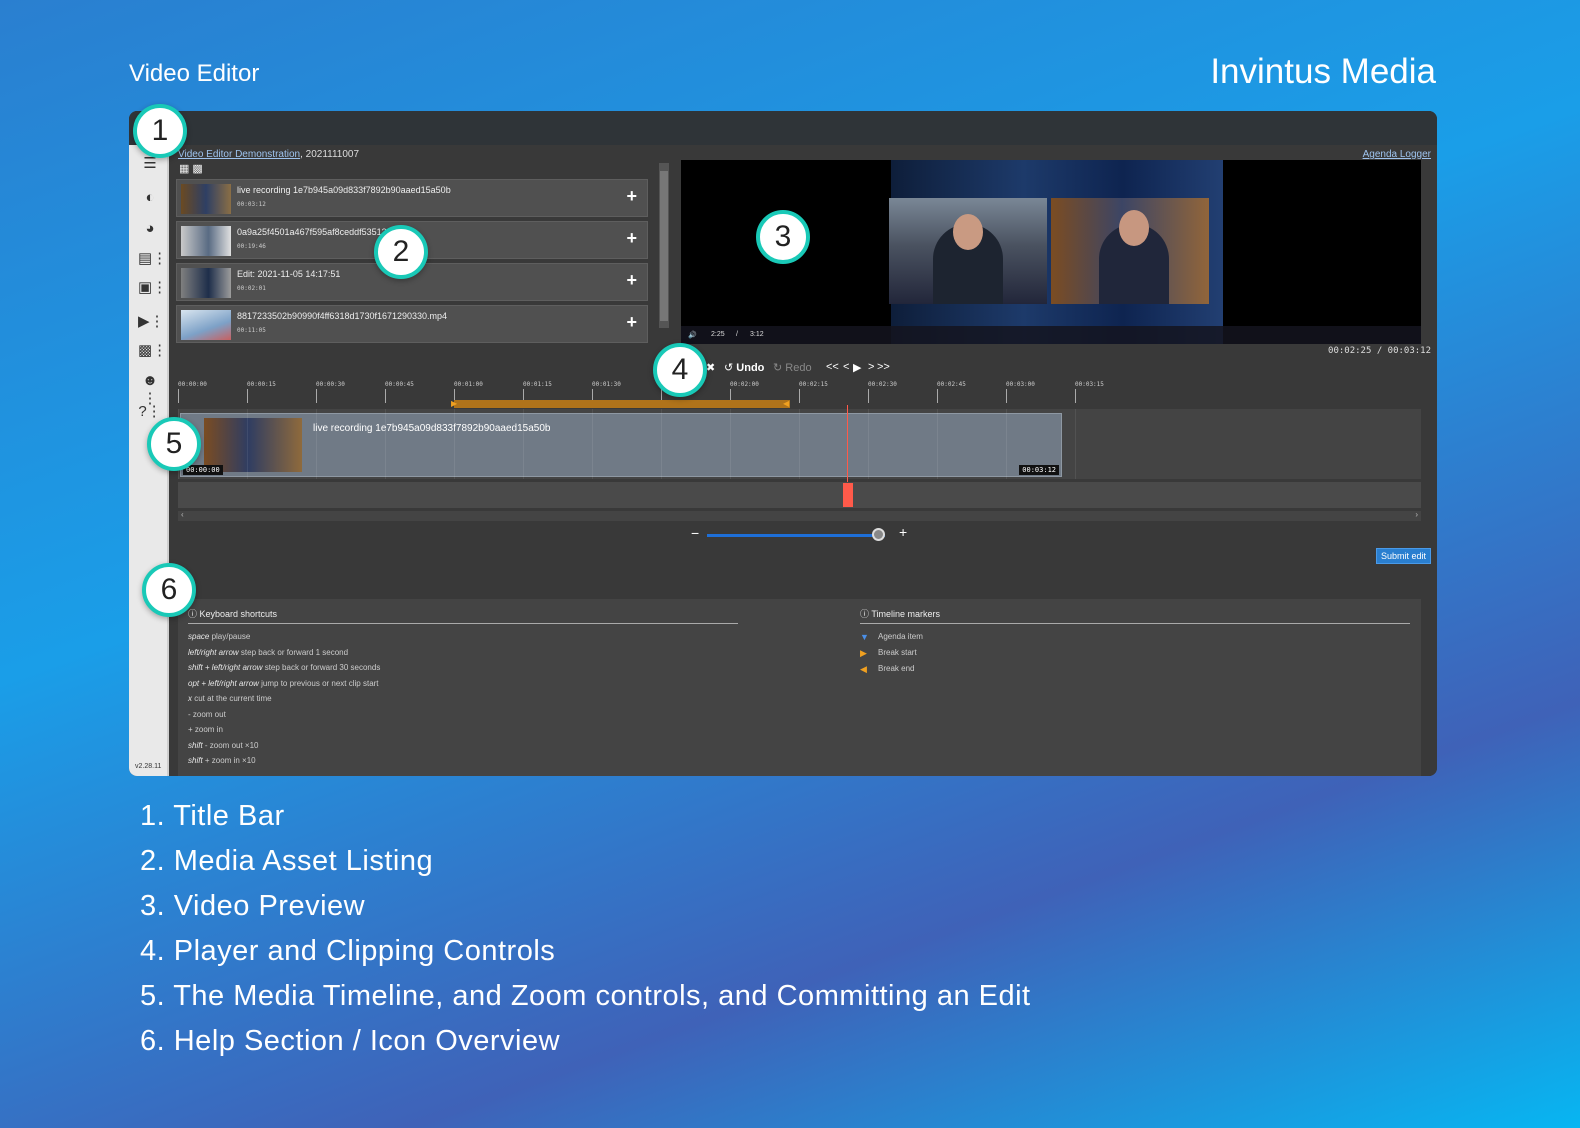  I want to click on legend-item: 3. Video Preview, so click(253, 906).